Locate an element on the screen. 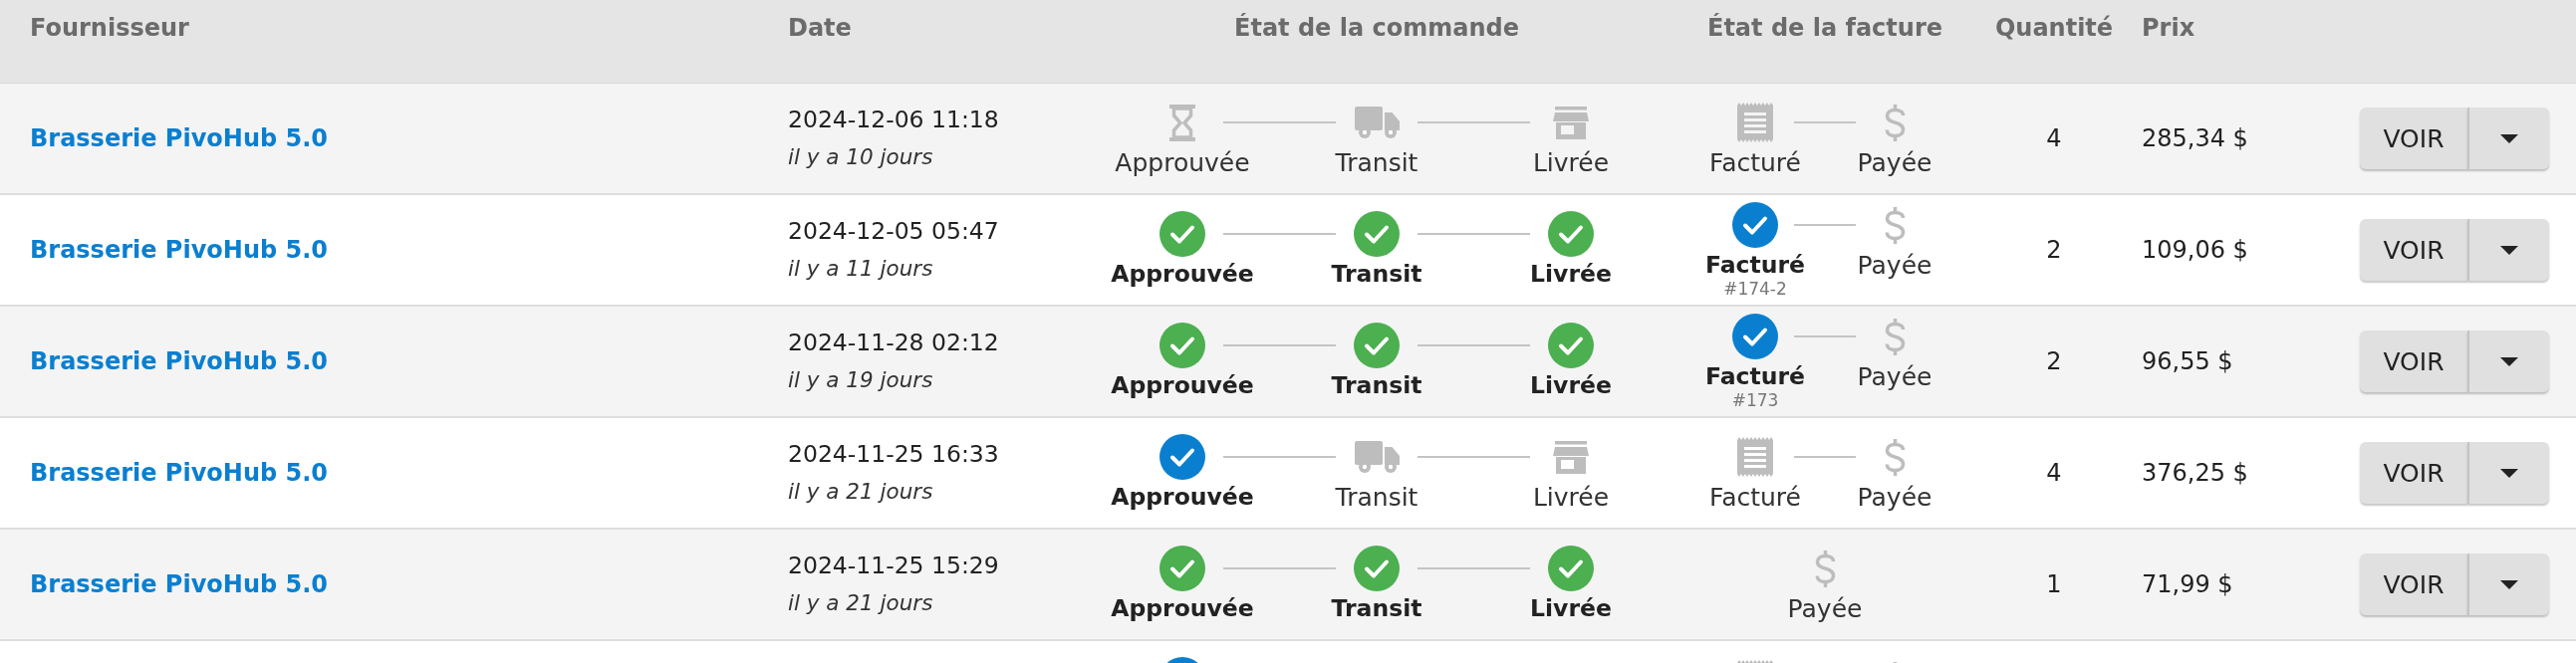  order-date: 2024-11-25 15:29 is located at coordinates (893, 565).